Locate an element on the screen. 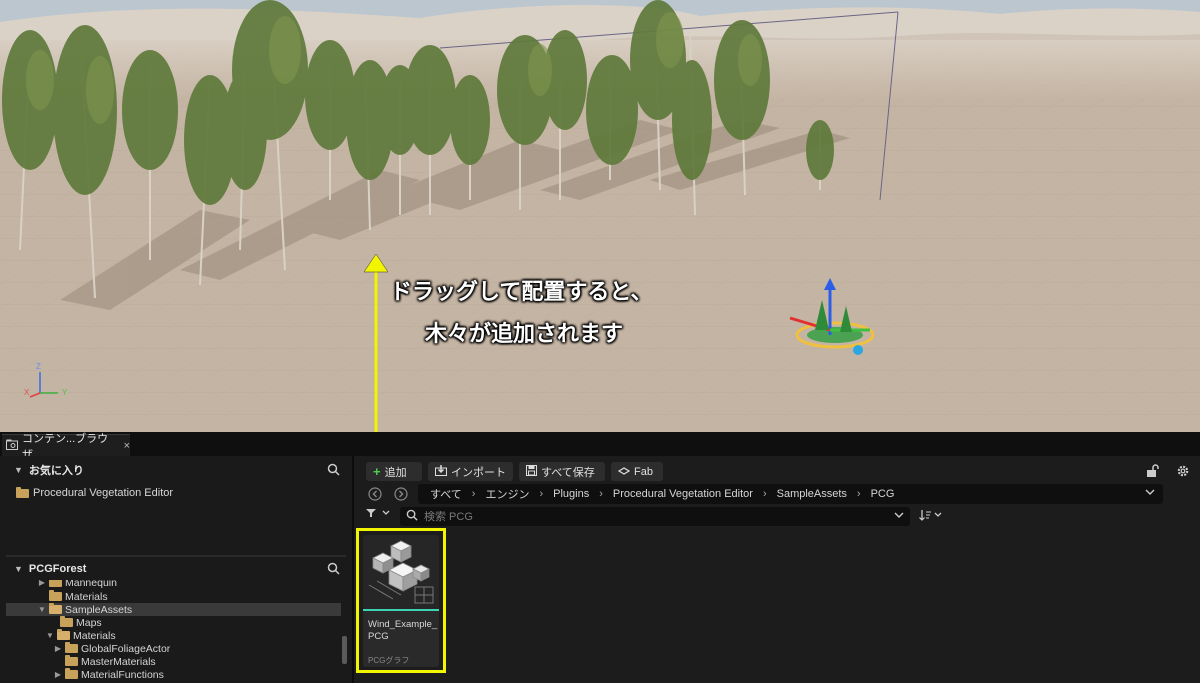 The height and width of the screenshot is (683, 1200). favorites-title: お気に入り is located at coordinates (56, 471).